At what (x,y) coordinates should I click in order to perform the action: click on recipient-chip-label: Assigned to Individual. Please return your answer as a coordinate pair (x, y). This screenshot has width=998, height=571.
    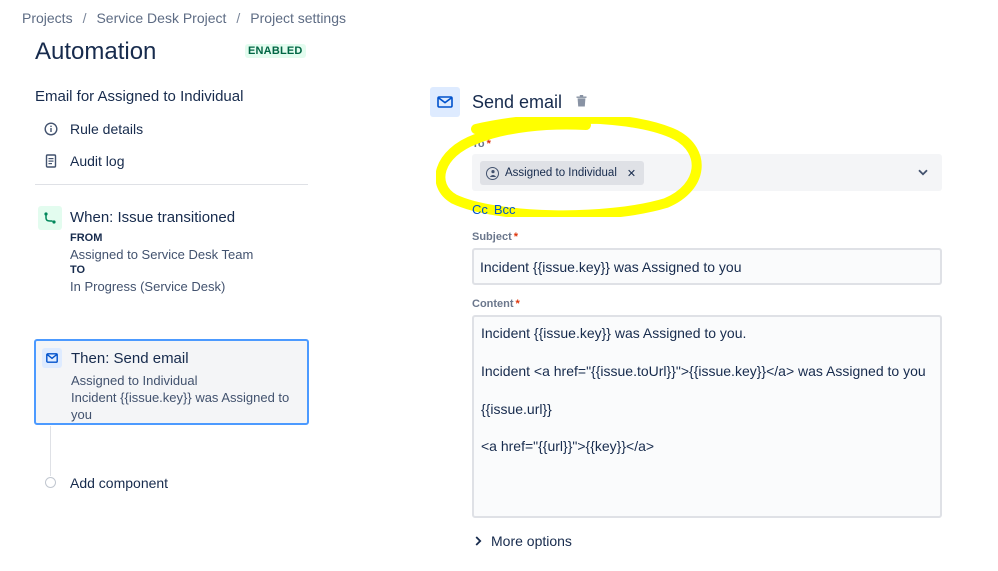
    Looking at the image, I should click on (561, 173).